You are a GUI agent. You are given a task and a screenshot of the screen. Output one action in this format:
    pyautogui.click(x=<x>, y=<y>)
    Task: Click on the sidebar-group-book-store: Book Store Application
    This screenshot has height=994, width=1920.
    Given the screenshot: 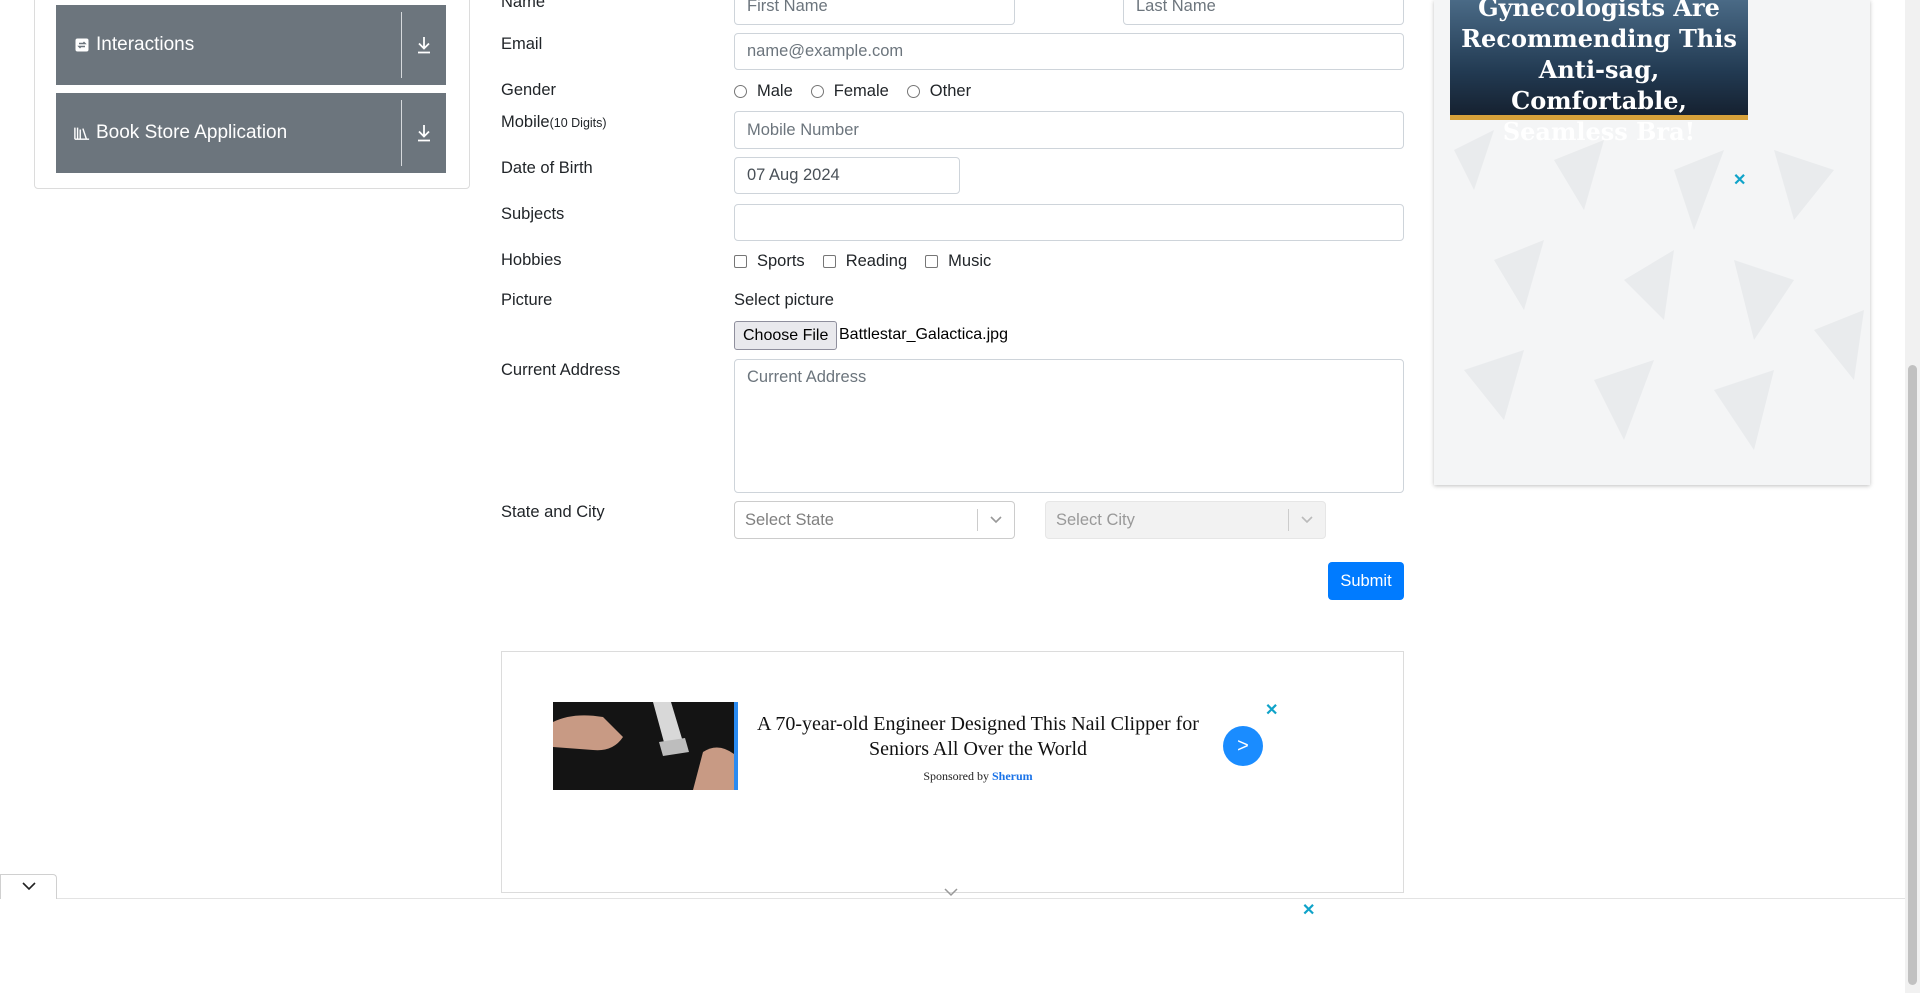 What is the action you would take?
    pyautogui.click(x=251, y=133)
    